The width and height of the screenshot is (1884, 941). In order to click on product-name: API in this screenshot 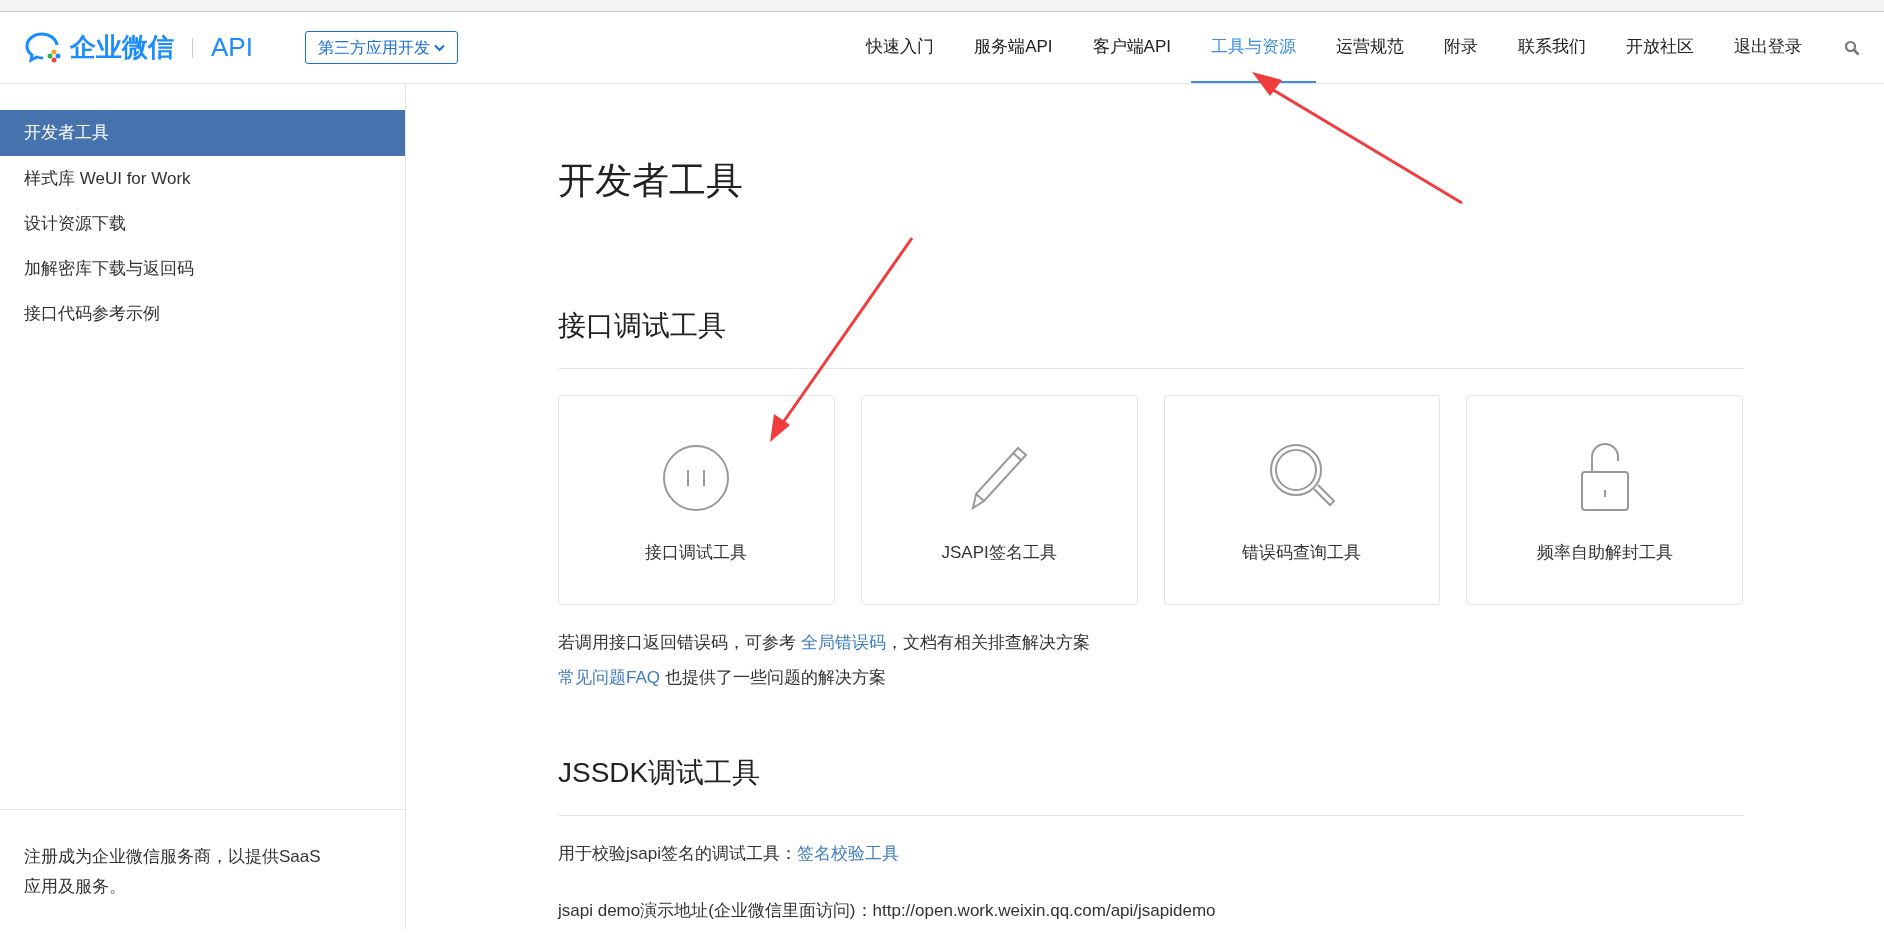, I will do `click(232, 47)`.